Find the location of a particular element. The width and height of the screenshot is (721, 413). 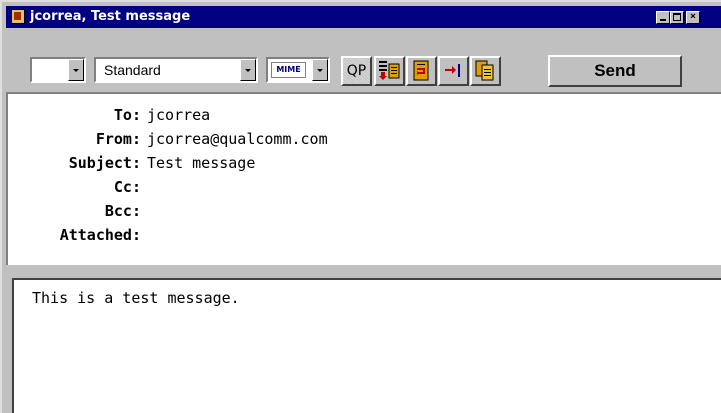

signature-select: Standard is located at coordinates (176, 70).